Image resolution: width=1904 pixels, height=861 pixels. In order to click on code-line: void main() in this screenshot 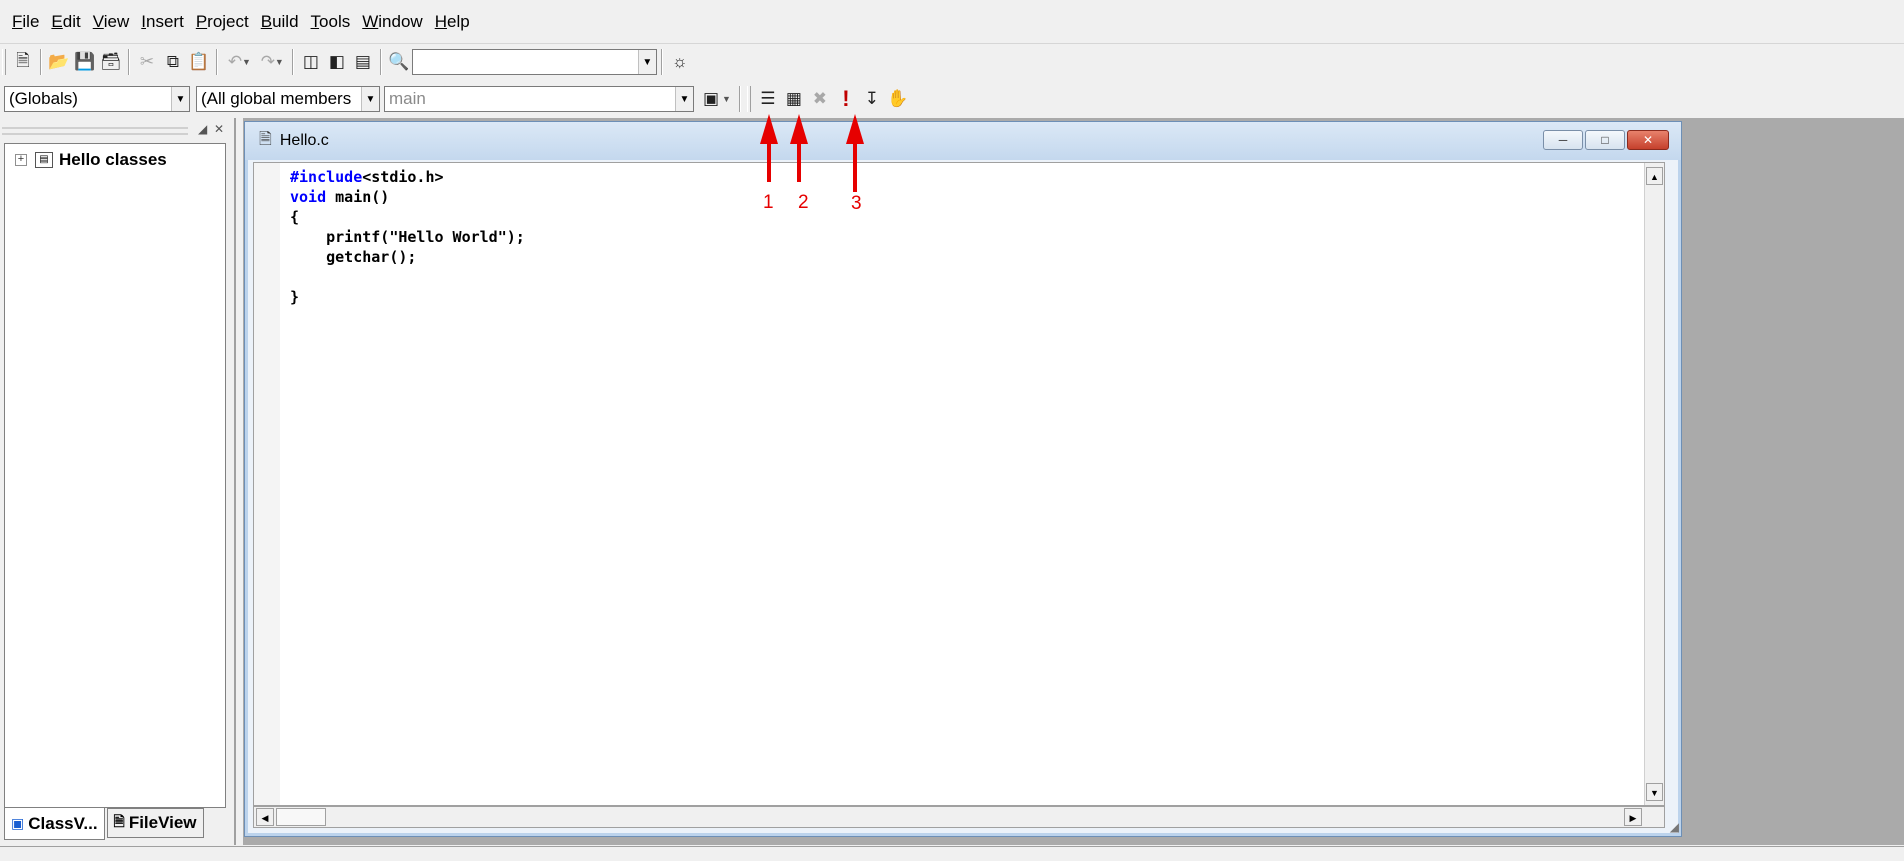, I will do `click(407, 197)`.